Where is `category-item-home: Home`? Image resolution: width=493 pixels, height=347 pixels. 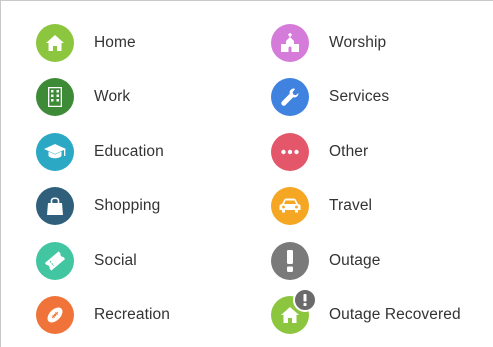
category-item-home: Home is located at coordinates (146, 43).